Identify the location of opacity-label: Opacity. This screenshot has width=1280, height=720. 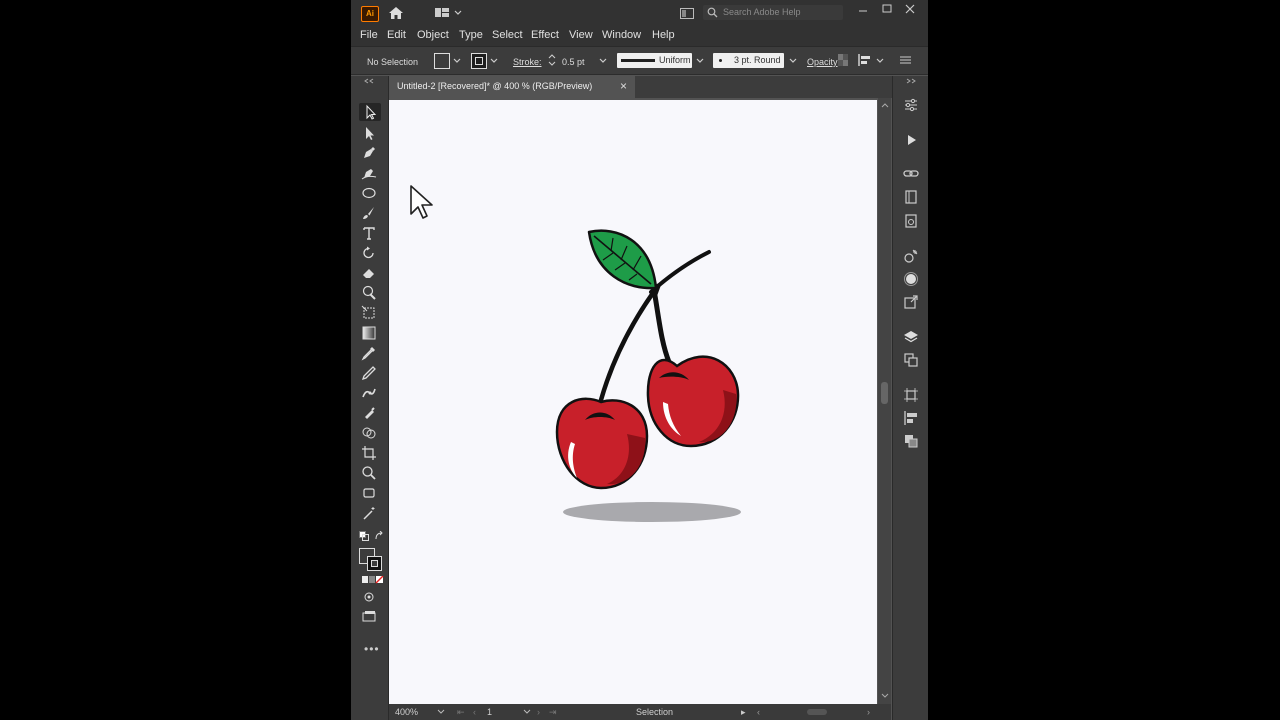
(822, 62).